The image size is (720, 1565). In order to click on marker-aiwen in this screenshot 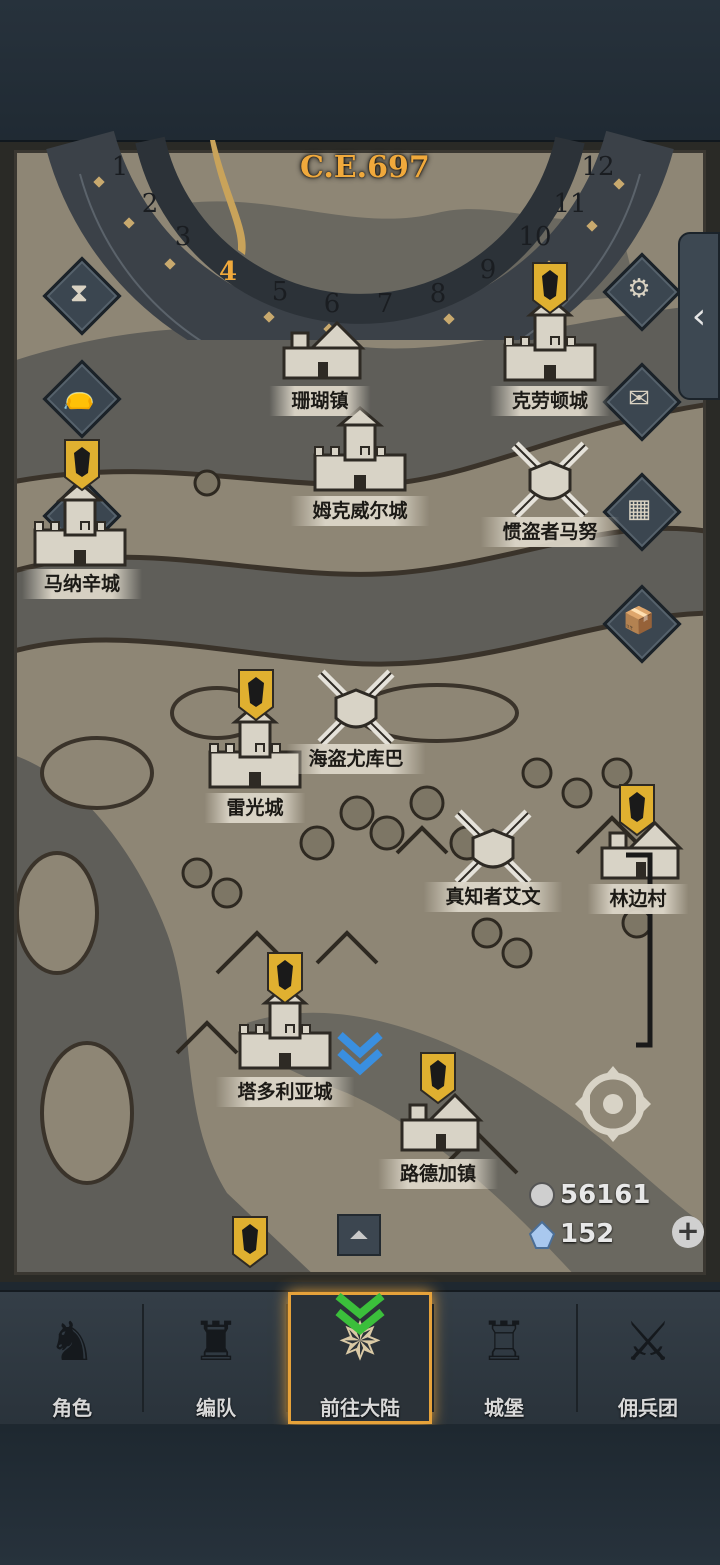, I will do `click(493, 848)`.